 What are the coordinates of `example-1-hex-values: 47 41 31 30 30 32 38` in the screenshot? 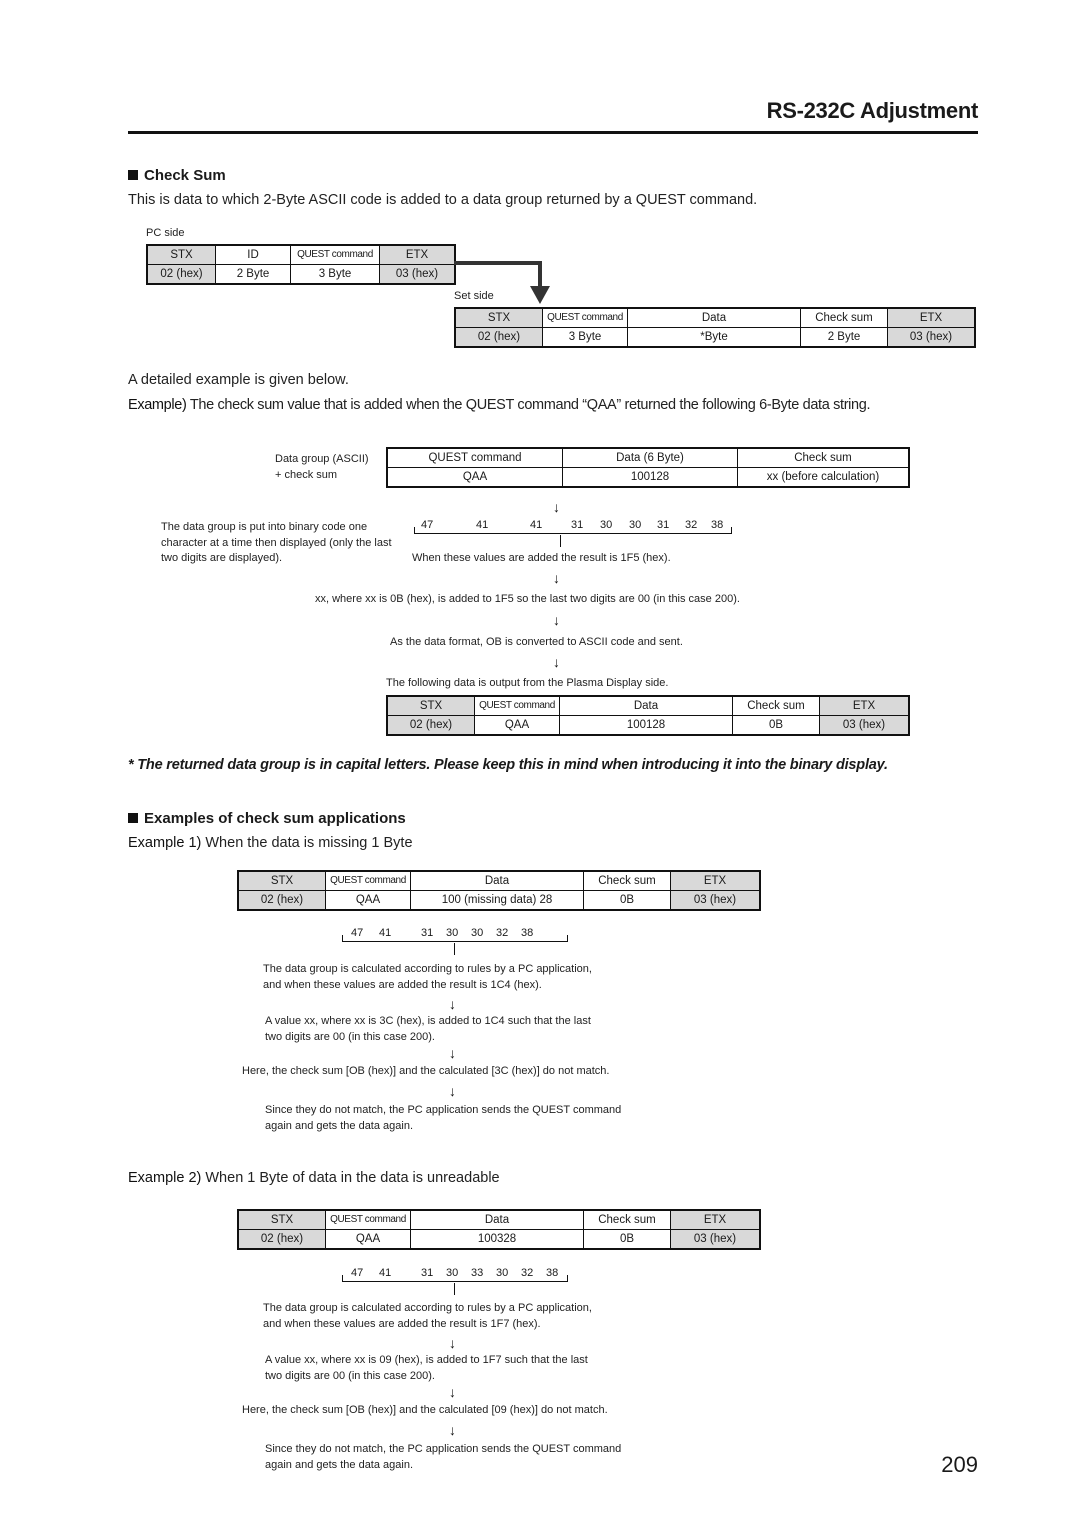 It's located at (456, 938).